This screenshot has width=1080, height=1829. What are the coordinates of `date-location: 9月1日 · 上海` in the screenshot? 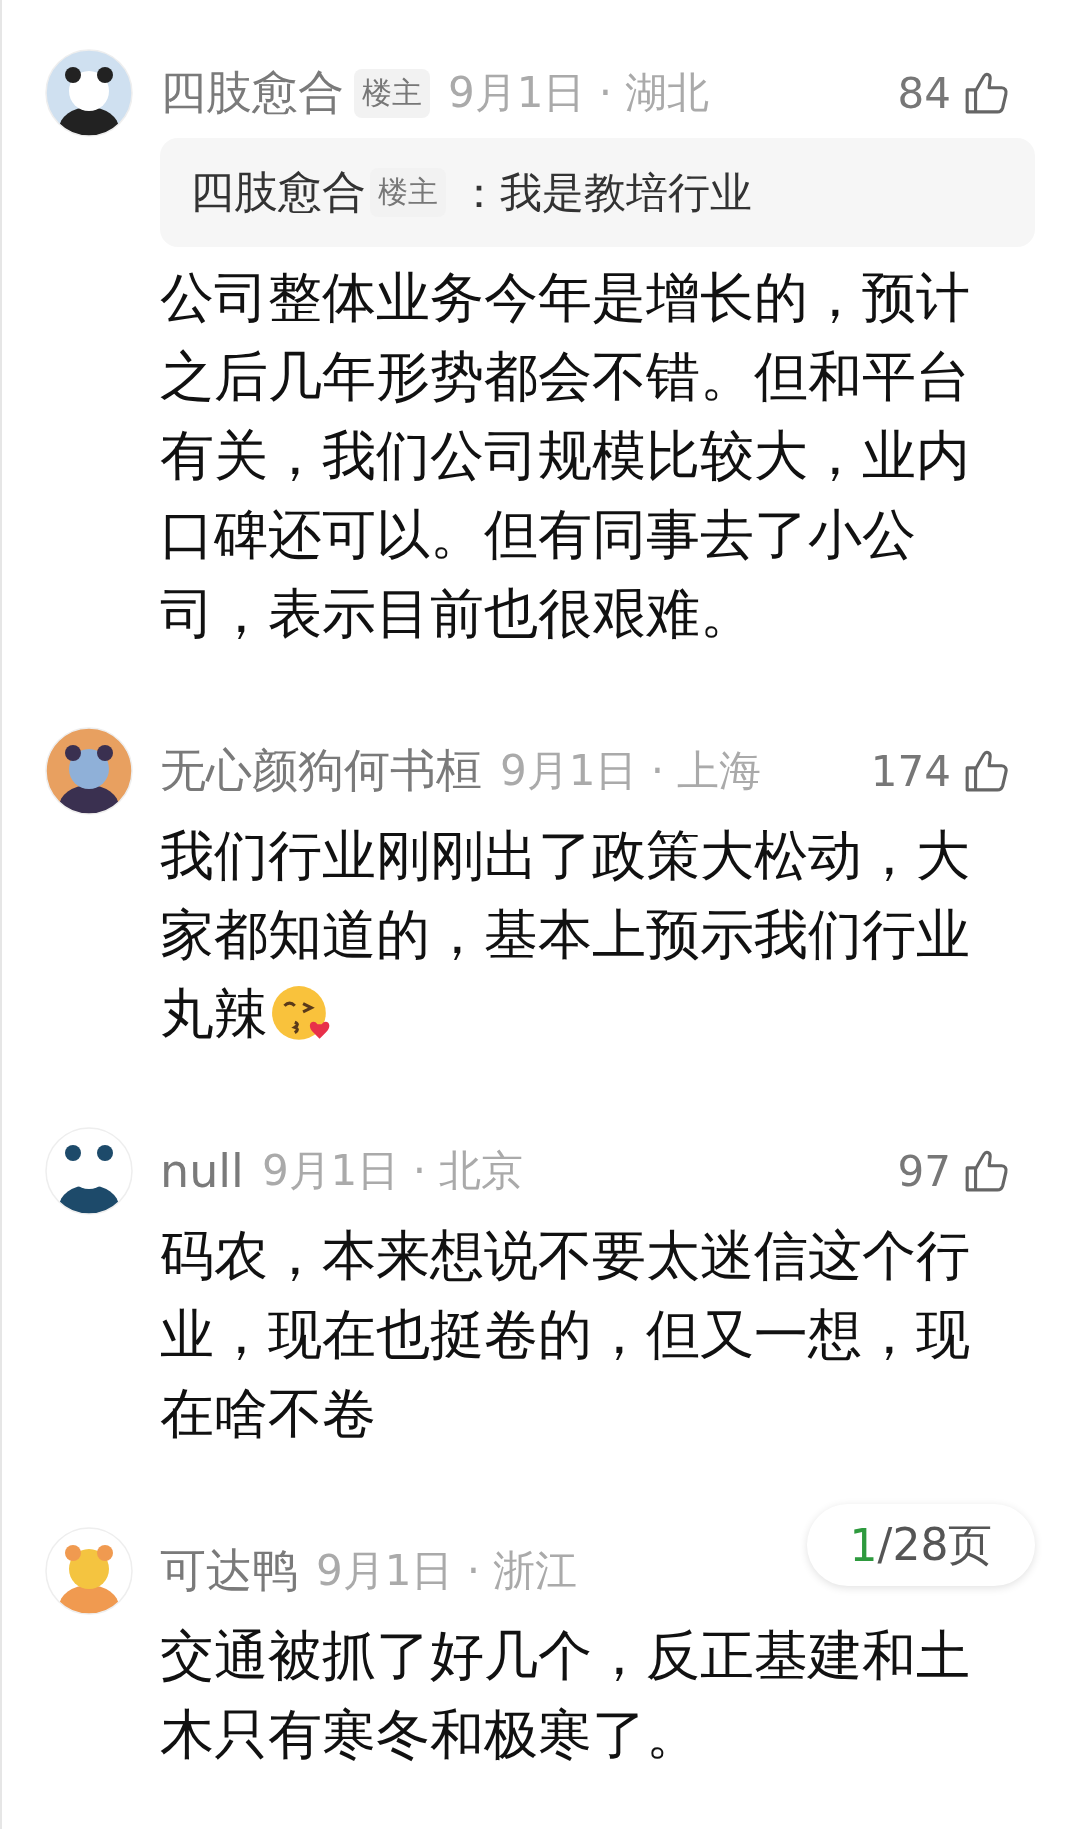 It's located at (631, 771).